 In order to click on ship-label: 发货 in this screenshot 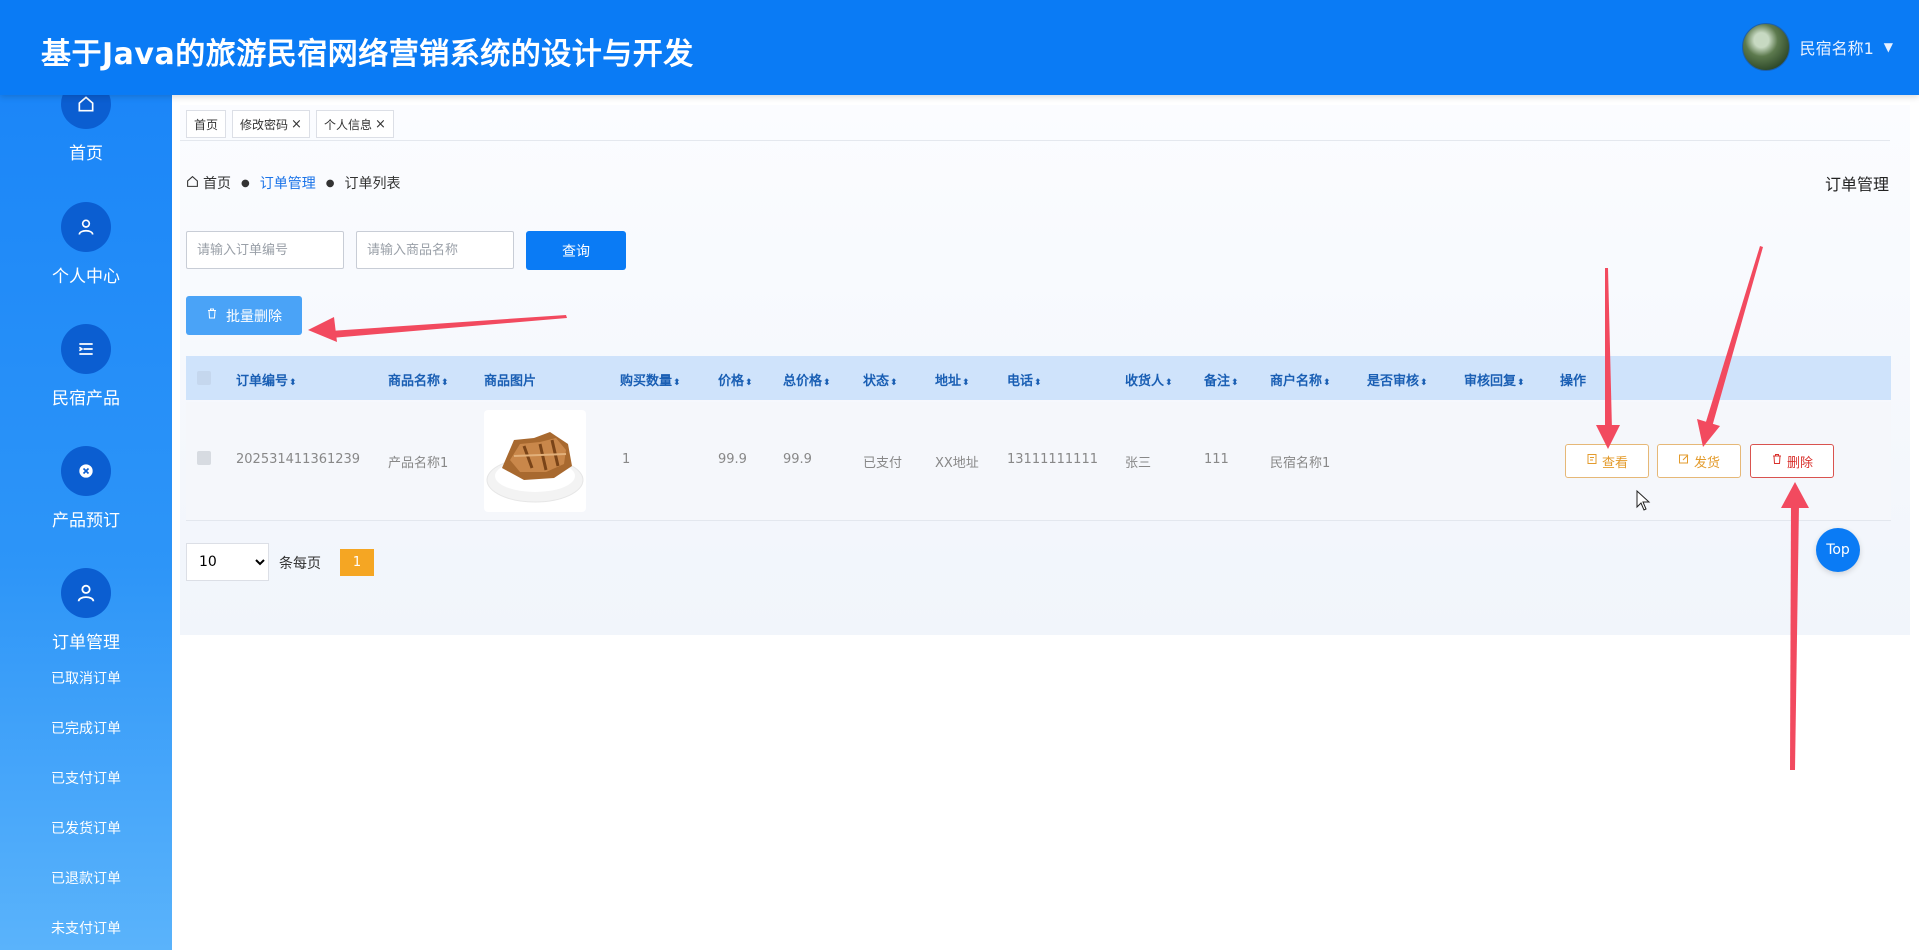, I will do `click(1706, 463)`.